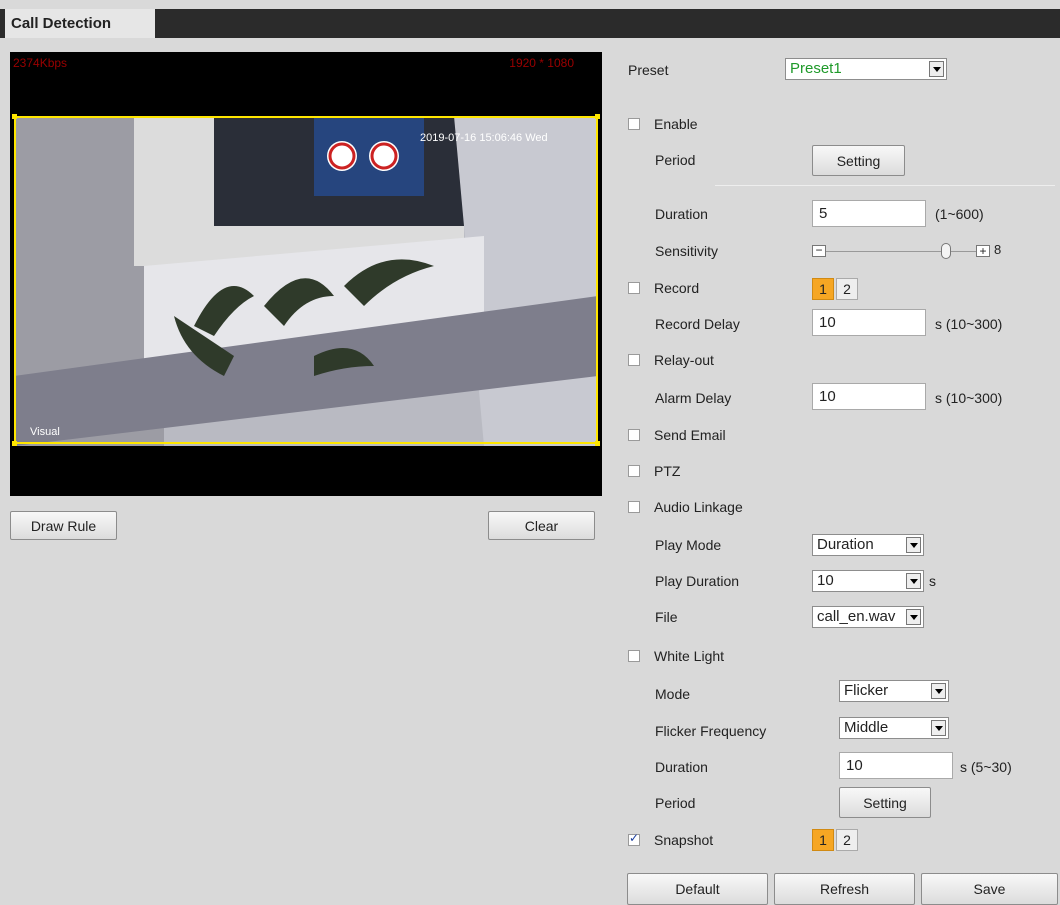 The height and width of the screenshot is (905, 1060). Describe the element at coordinates (693, 398) in the screenshot. I see `alarm-delay-label: Alarm Delay` at that location.